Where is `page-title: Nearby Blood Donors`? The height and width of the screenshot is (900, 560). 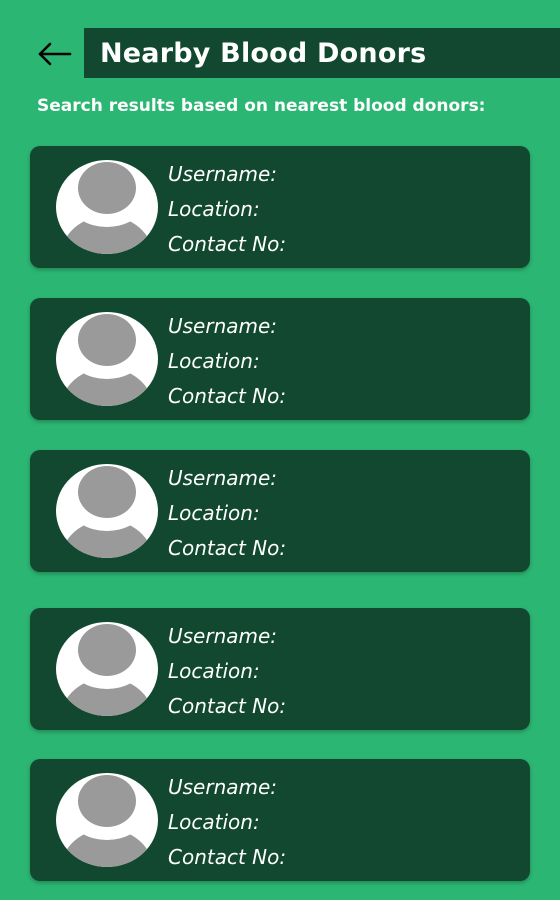
page-title: Nearby Blood Donors is located at coordinates (263, 53).